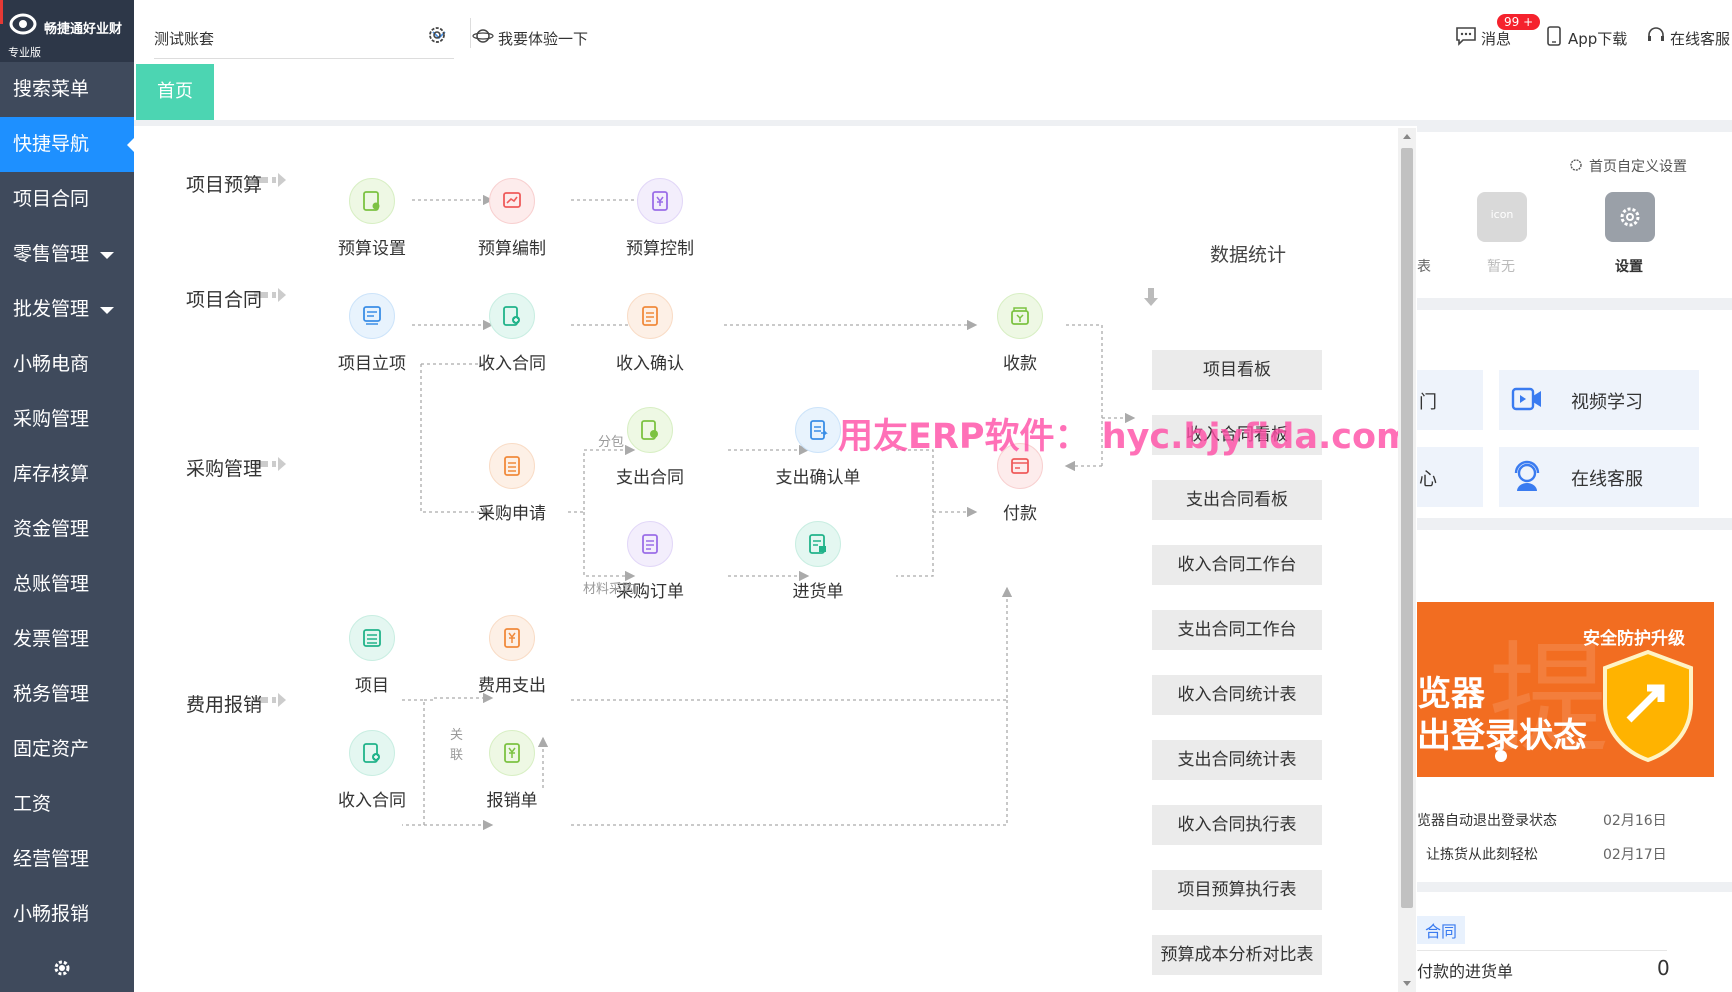 This screenshot has height=992, width=1732. What do you see at coordinates (933, 32) in the screenshot?
I see `top-bar: 测试账套 我要体验一下 消息 99 + App下载 在线客服` at bounding box center [933, 32].